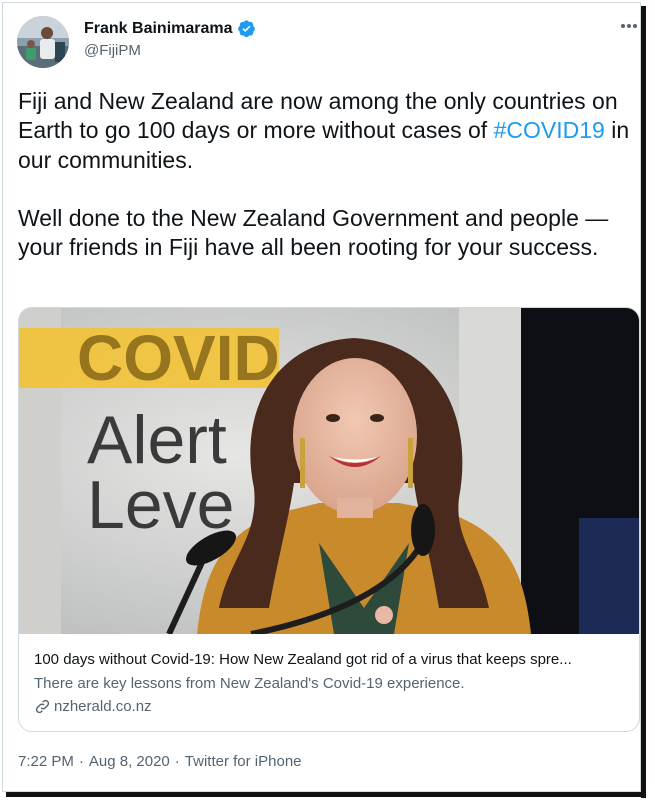  Describe the element at coordinates (46, 761) in the screenshot. I see `tweet-time: 7:22 PM` at that location.